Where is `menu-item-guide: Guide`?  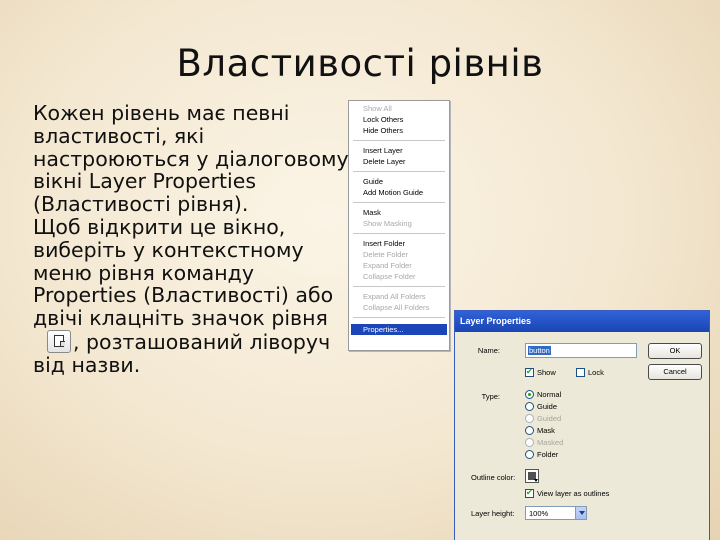
menu-item-guide: Guide is located at coordinates (399, 181).